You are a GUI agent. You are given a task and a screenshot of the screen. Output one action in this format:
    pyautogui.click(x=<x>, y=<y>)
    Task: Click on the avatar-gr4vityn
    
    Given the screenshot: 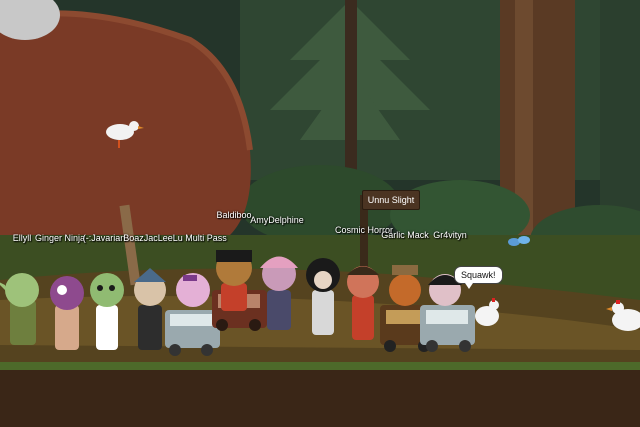 What is the action you would take?
    pyautogui.click(x=425, y=285)
    